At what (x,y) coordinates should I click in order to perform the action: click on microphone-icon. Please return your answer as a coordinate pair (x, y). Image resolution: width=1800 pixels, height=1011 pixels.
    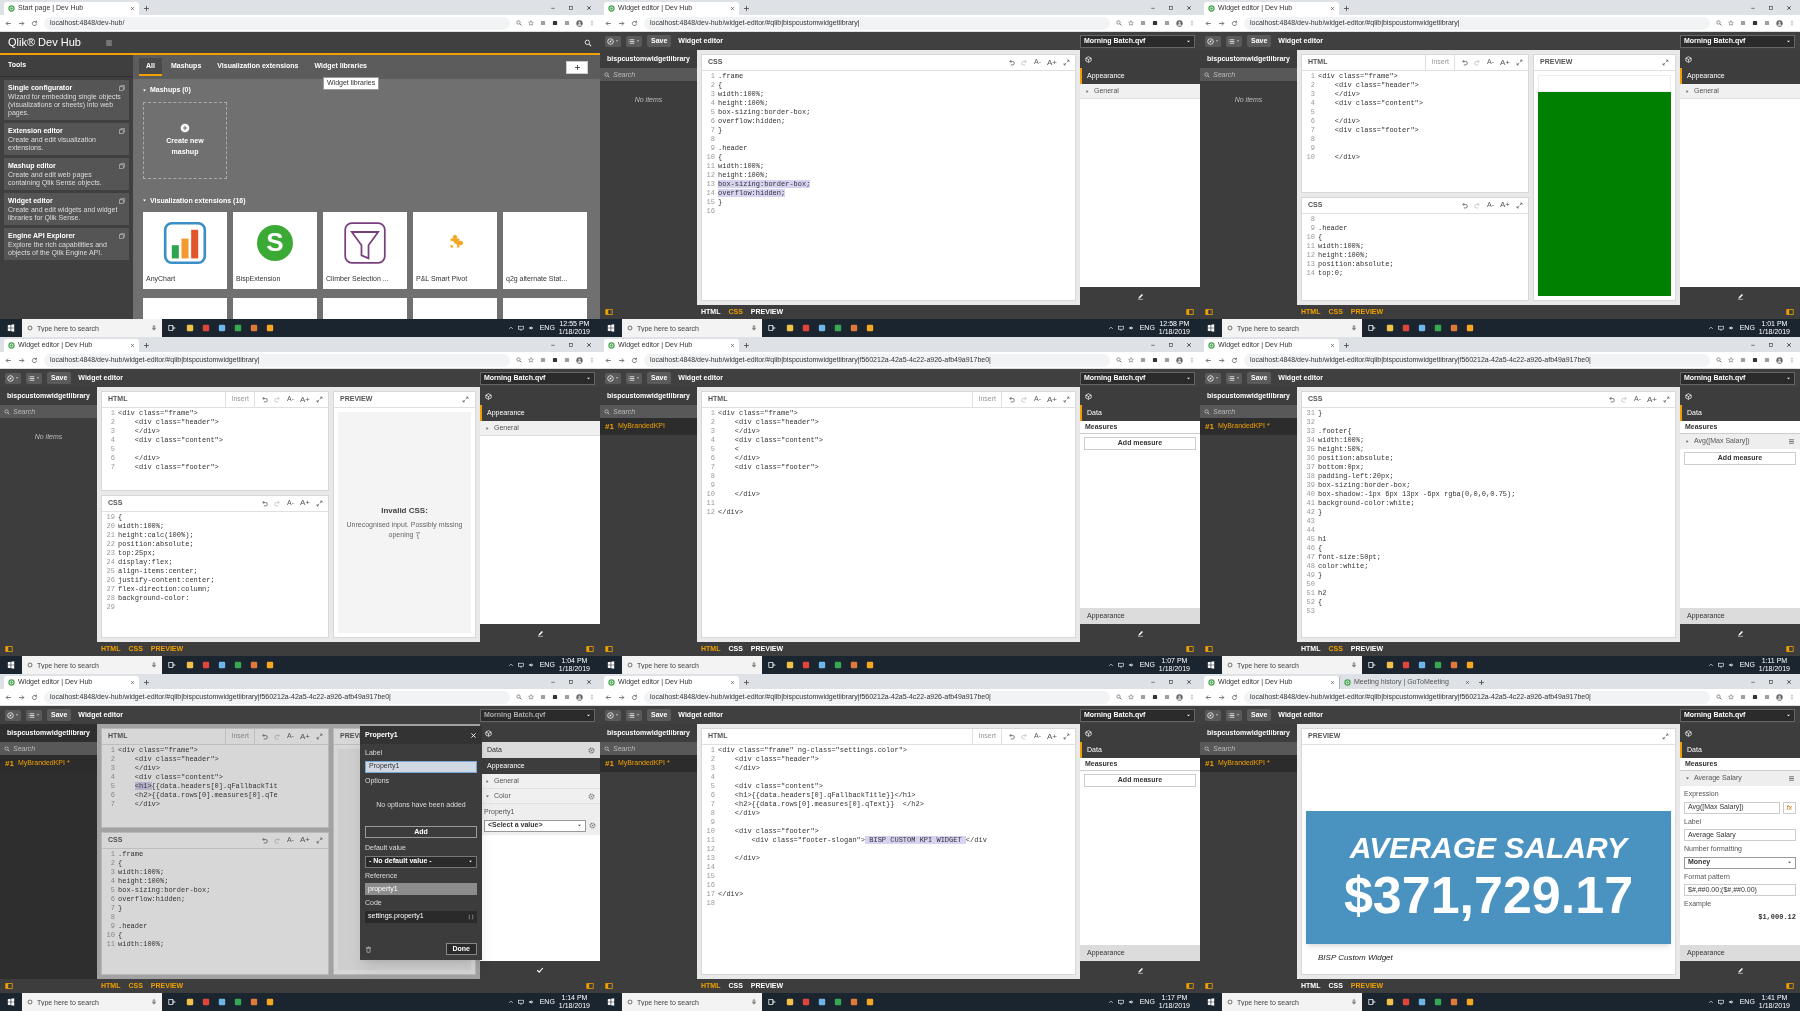
    Looking at the image, I should click on (154, 328).